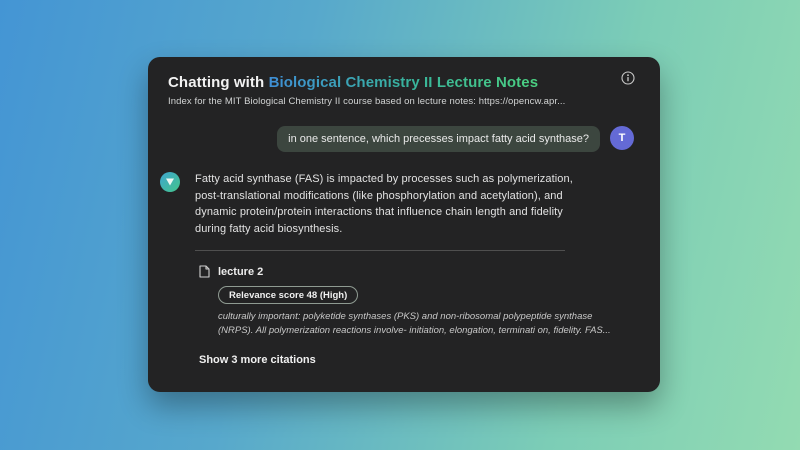 The height and width of the screenshot is (450, 800). I want to click on show-more-citations-button: Show 3 more citations, so click(416, 360).